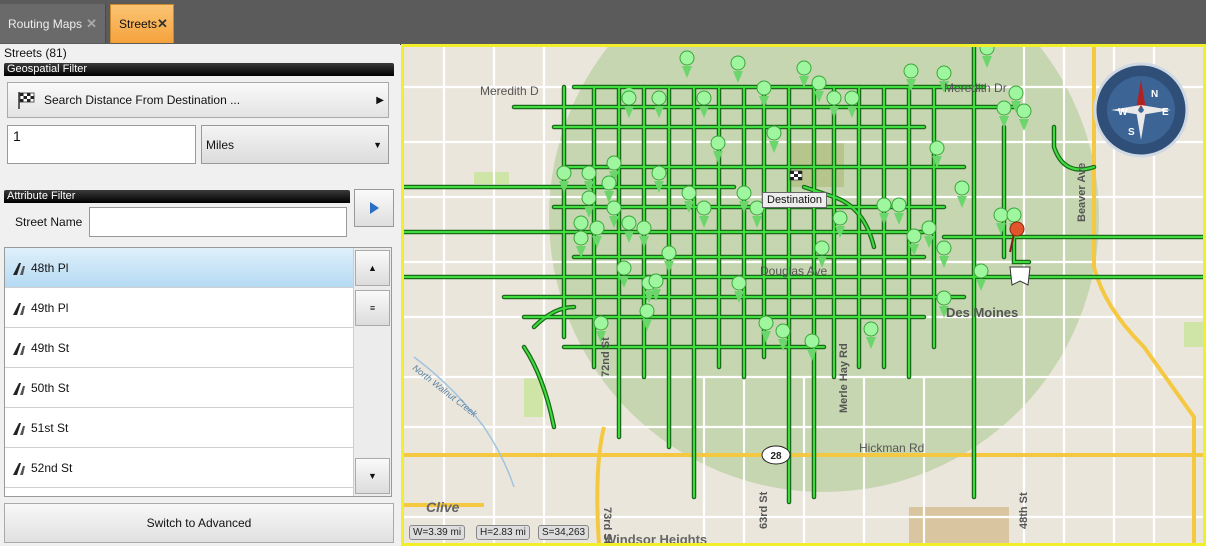  What do you see at coordinates (372, 476) in the screenshot?
I see `scroll-down-button: ▼` at bounding box center [372, 476].